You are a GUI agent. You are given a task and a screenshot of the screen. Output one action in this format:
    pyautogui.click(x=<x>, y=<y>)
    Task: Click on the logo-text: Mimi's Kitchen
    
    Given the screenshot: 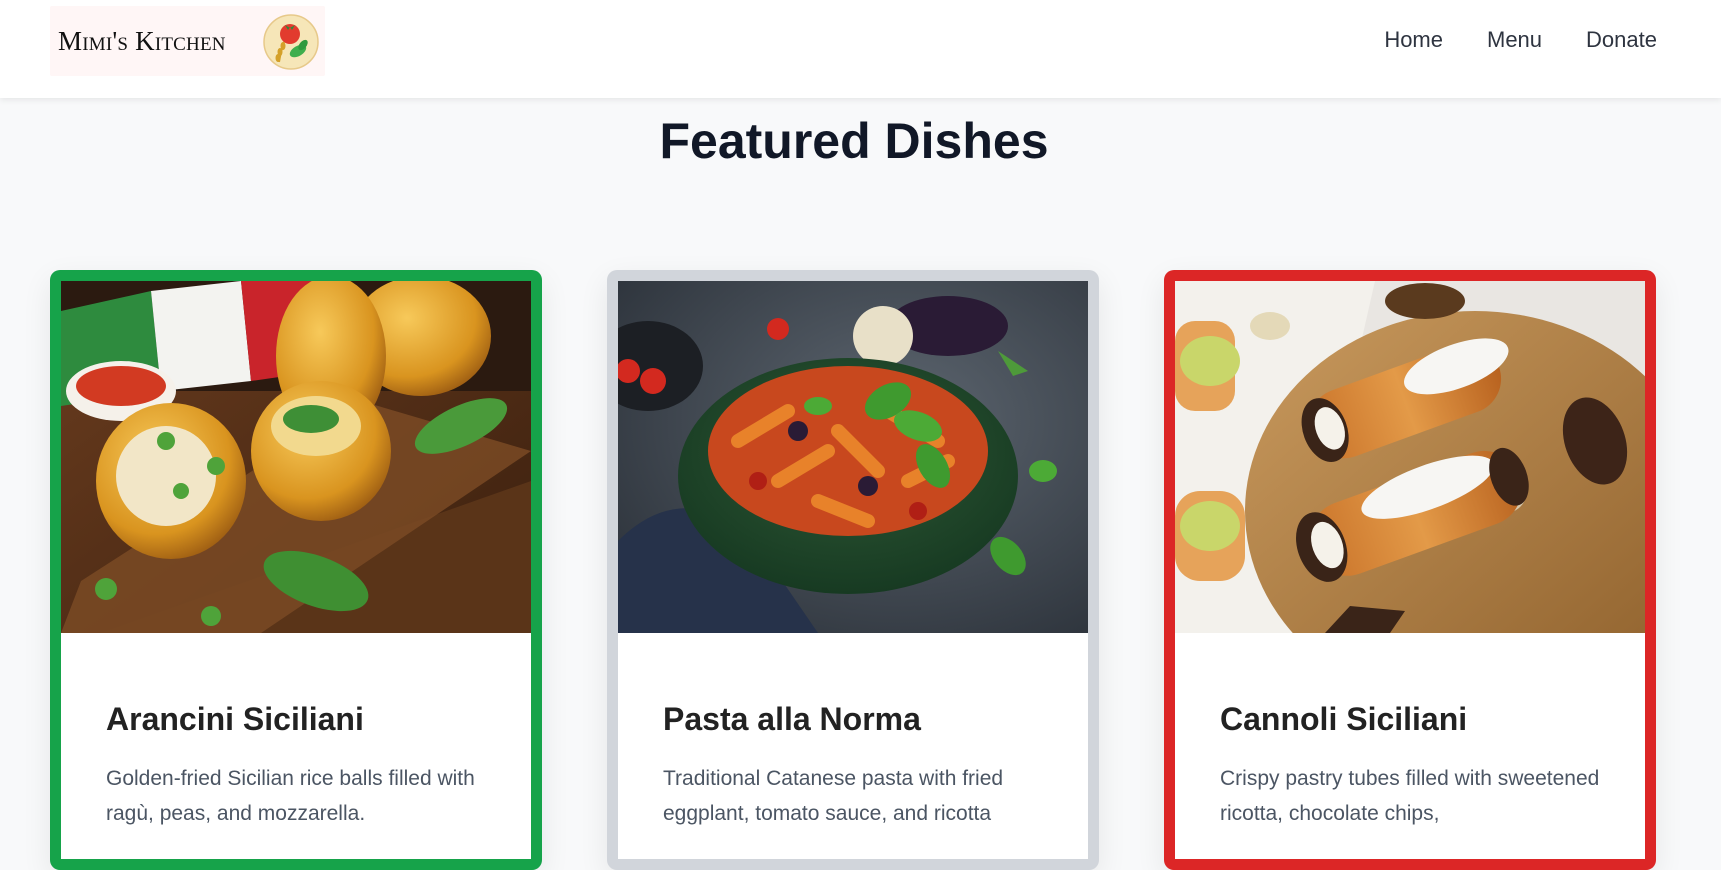 What is the action you would take?
    pyautogui.click(x=142, y=40)
    